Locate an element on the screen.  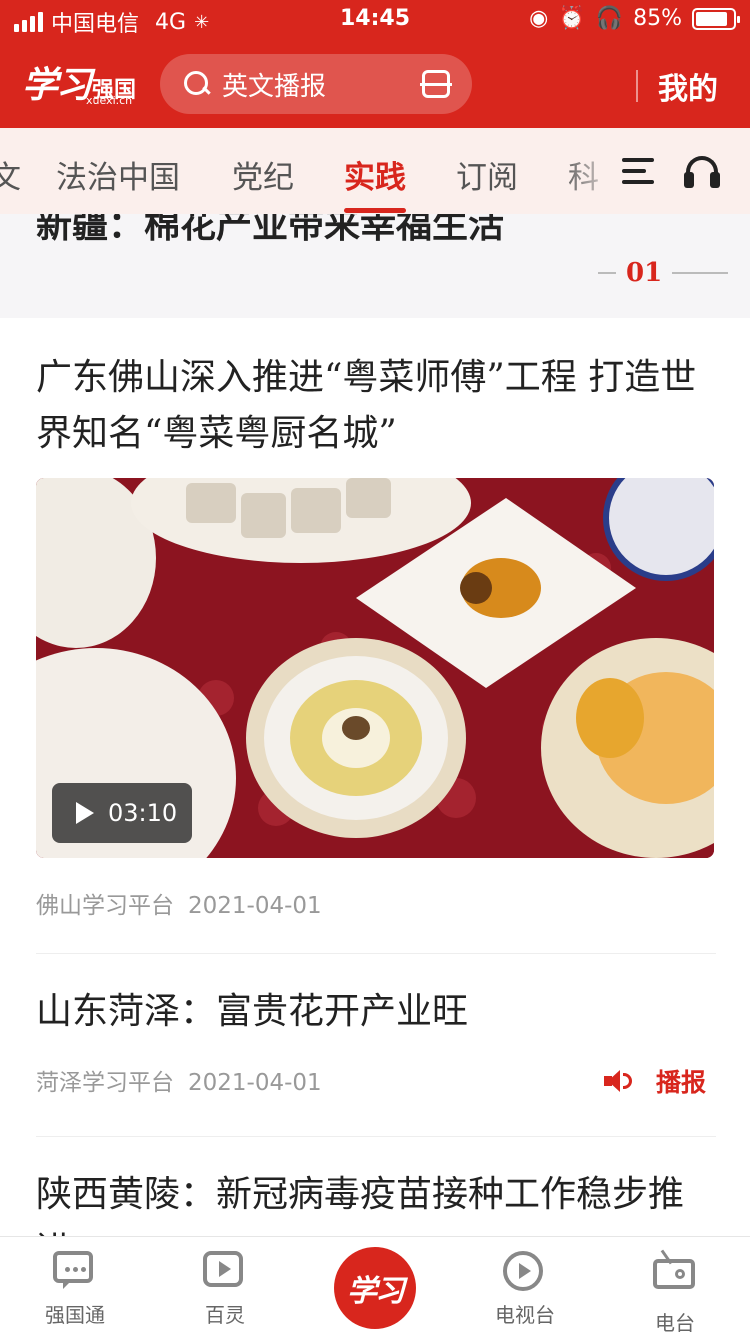
logo-url: xuexi.cn is located at coordinates (109, 100).